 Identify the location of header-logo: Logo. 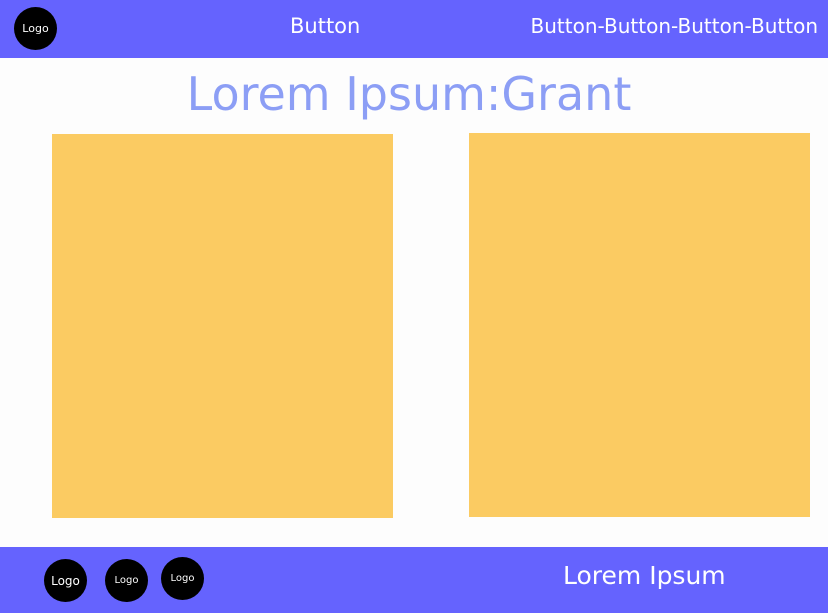
(35, 28).